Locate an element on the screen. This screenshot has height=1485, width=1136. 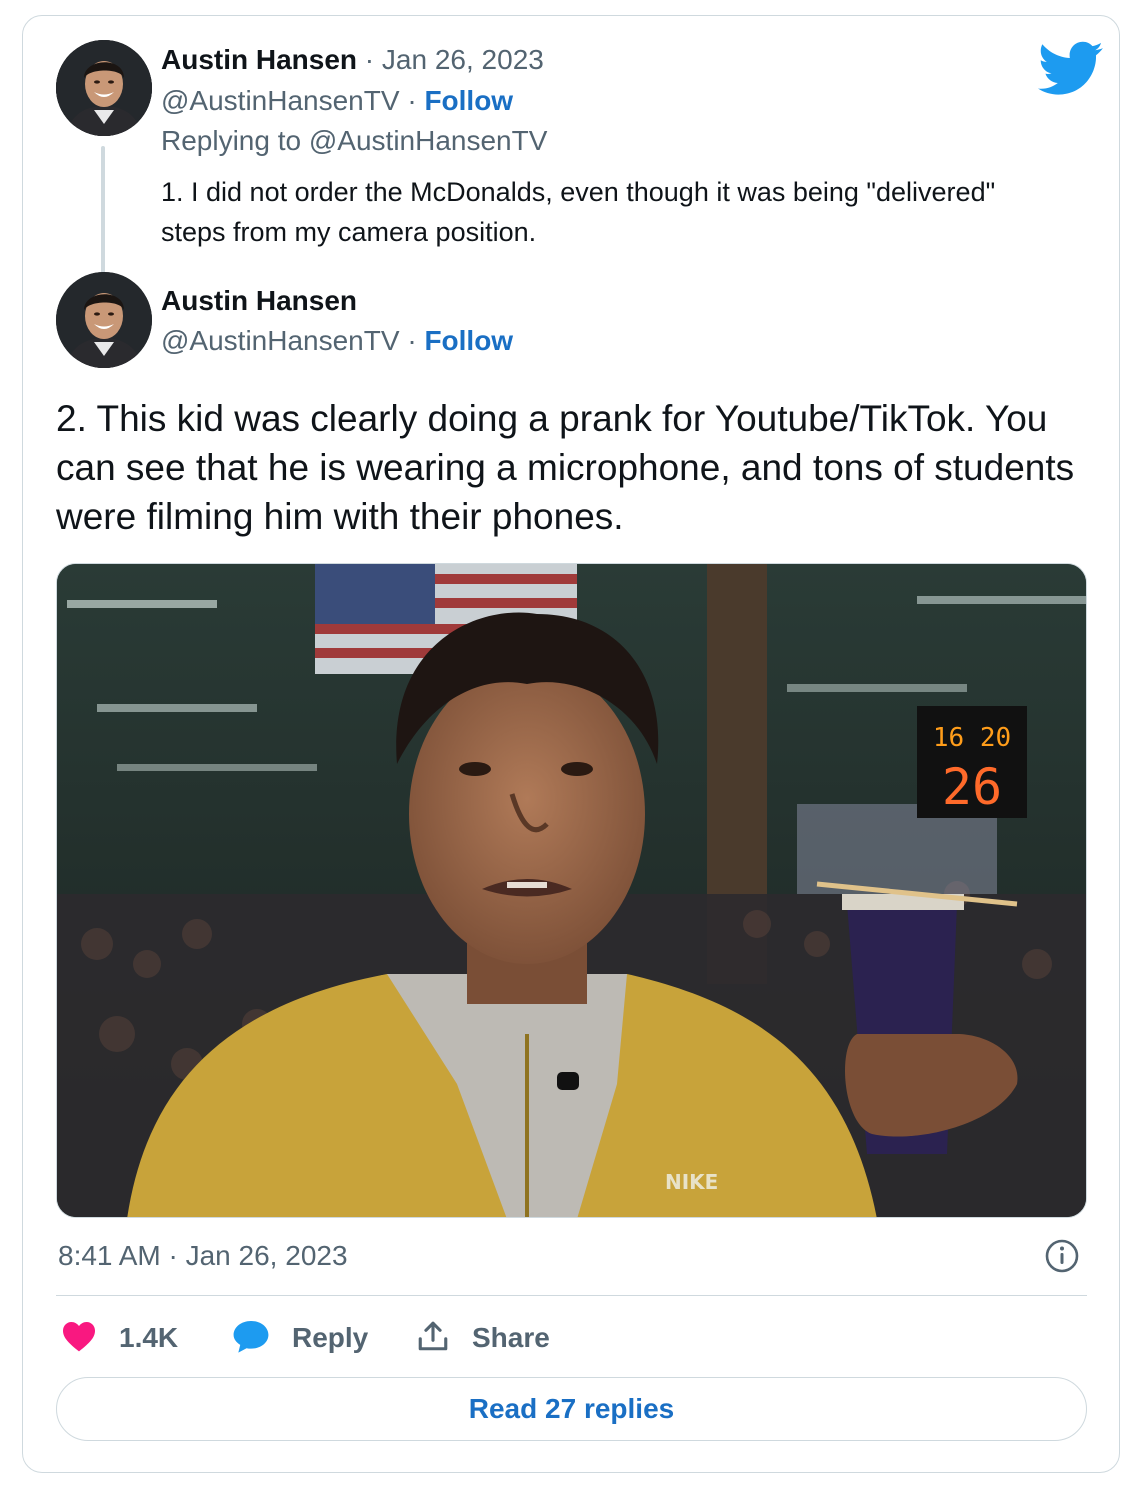
read-replies-button: Read 27 replies is located at coordinates (571, 1409).